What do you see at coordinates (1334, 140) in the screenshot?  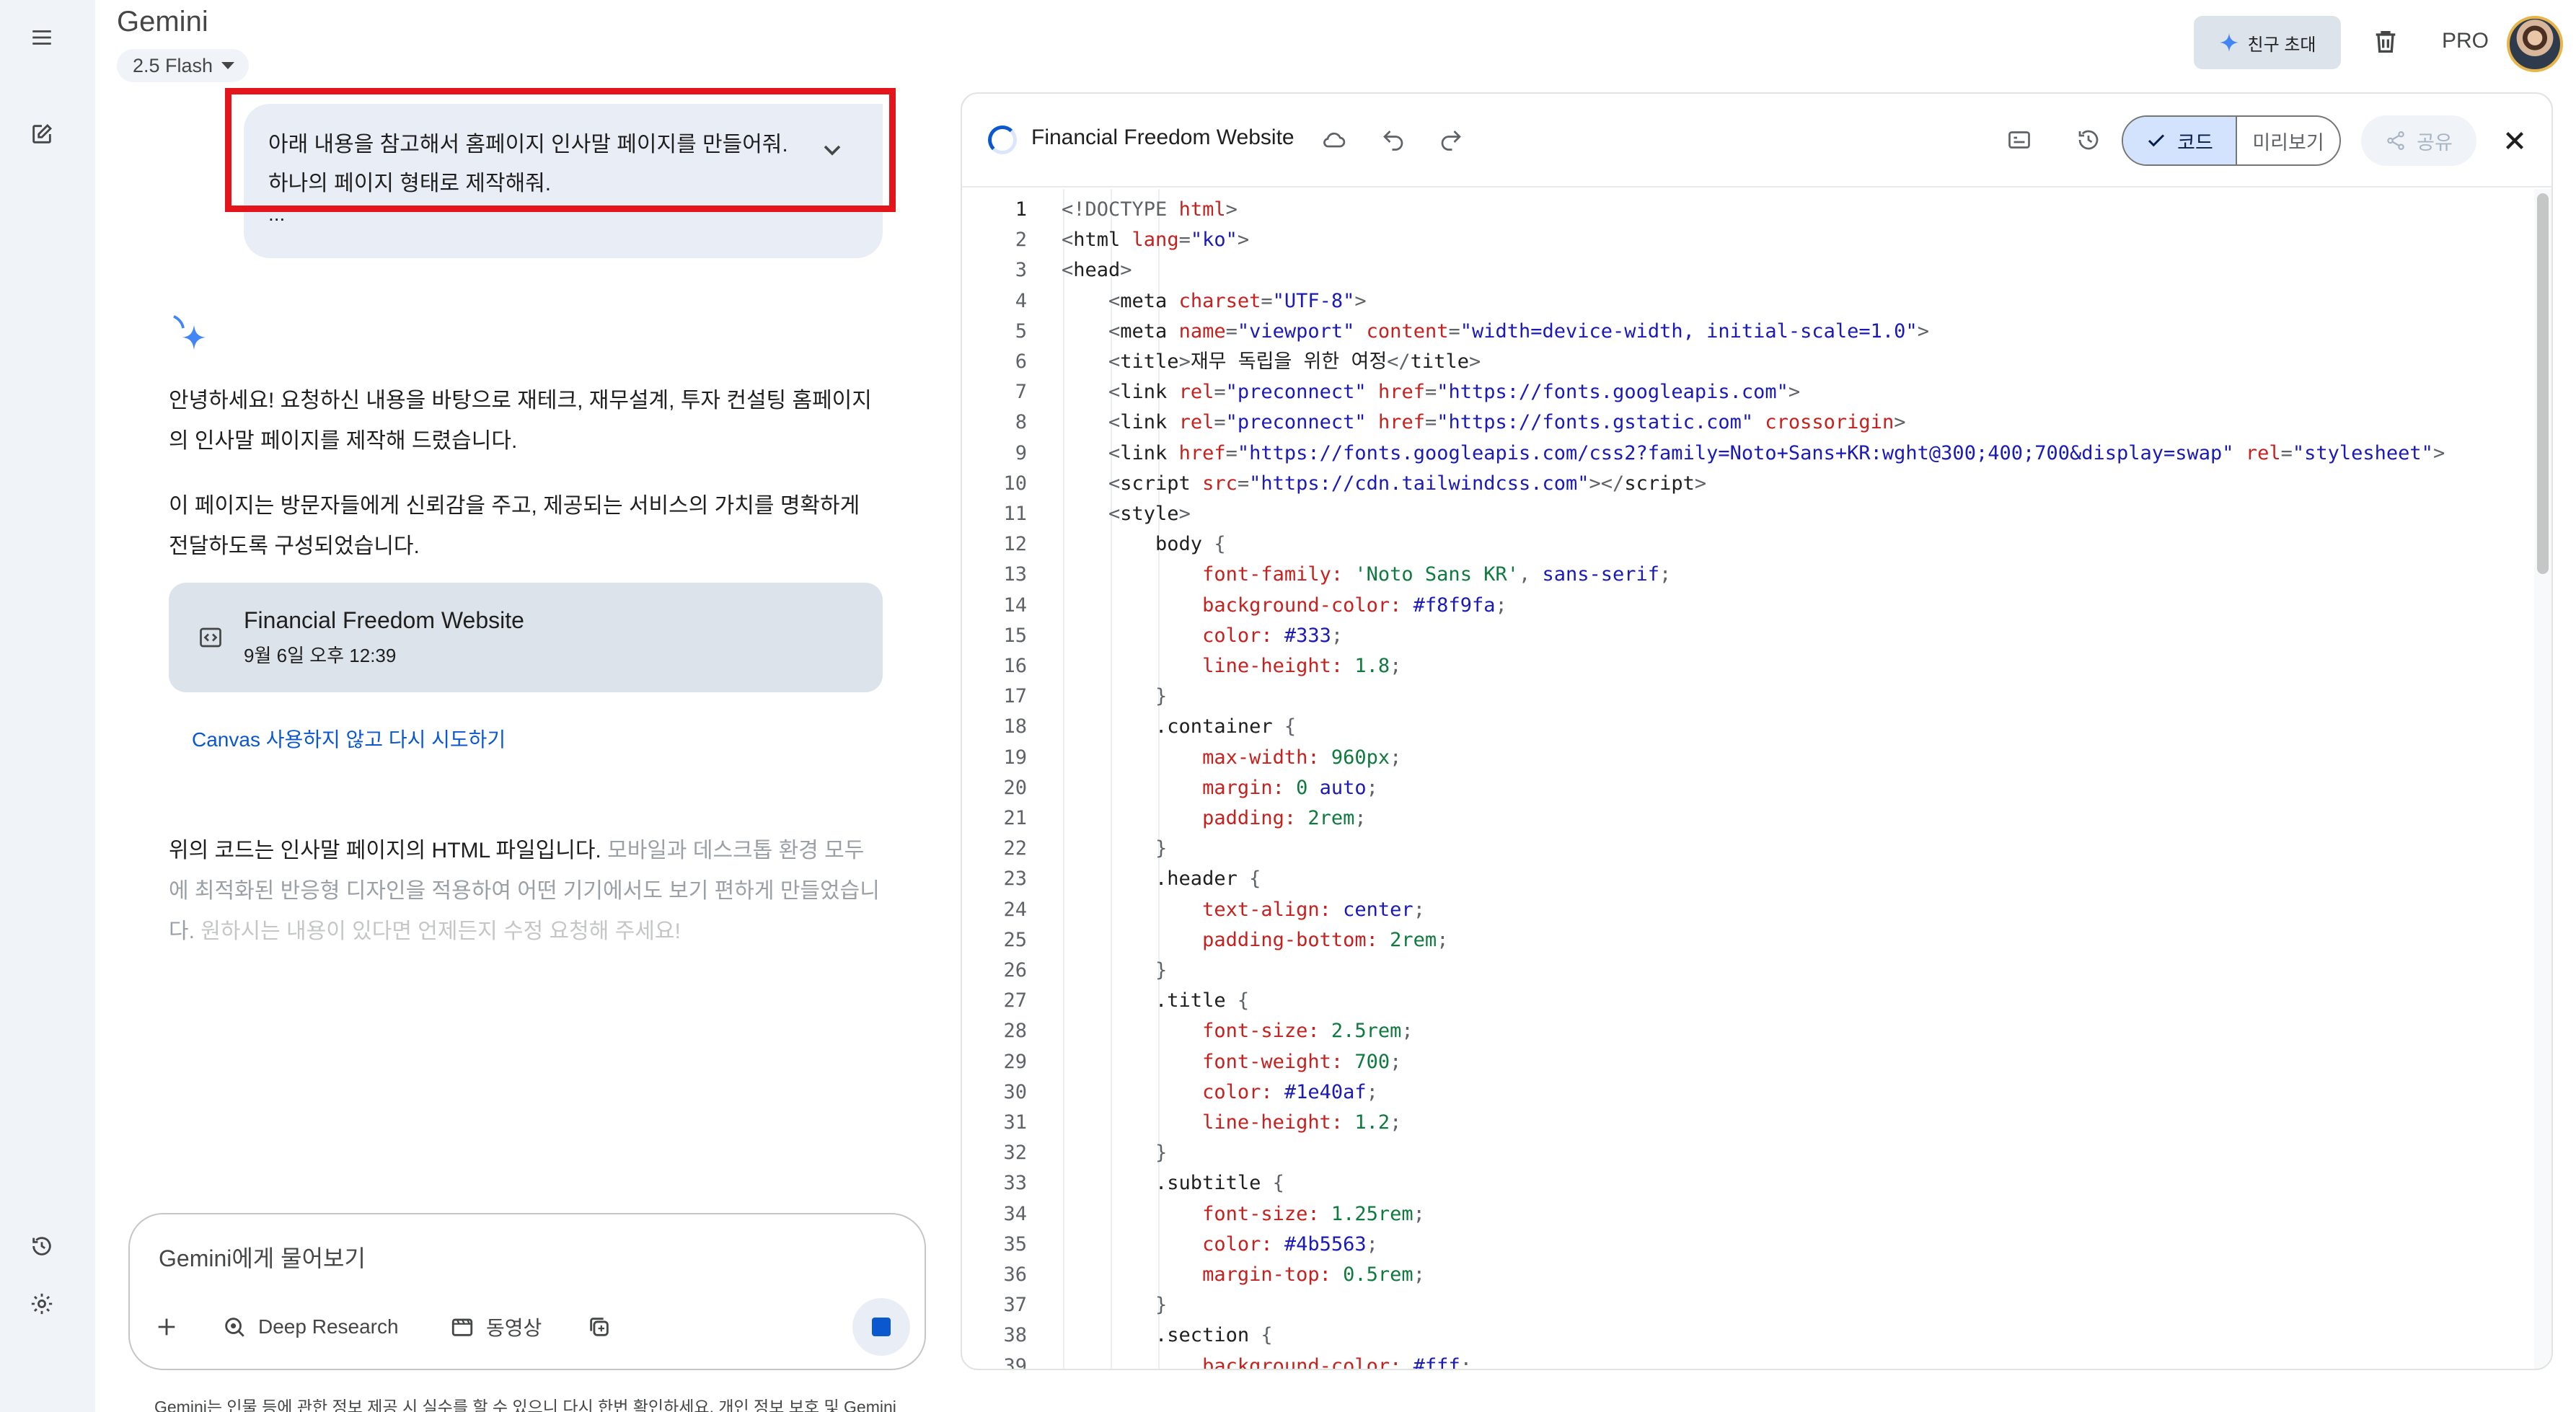 I see `save-to-drive-button` at bounding box center [1334, 140].